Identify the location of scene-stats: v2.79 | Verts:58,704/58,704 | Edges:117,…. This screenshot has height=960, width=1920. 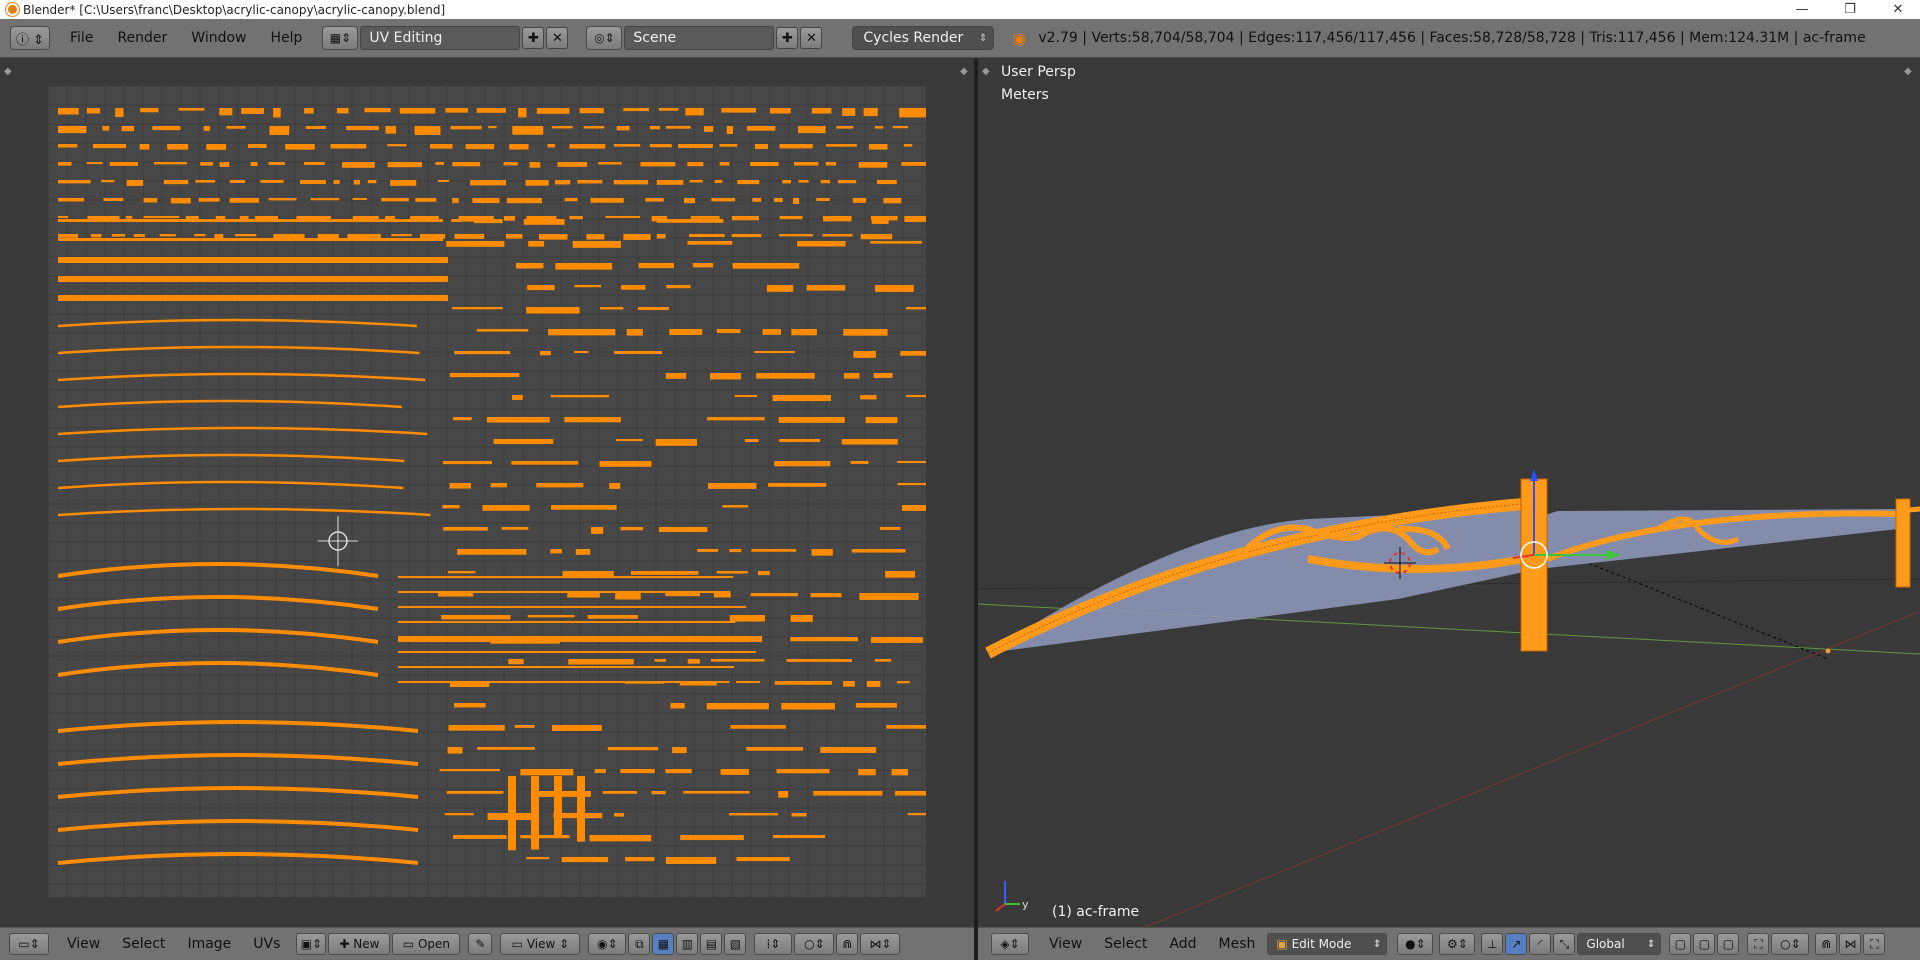
(1452, 38).